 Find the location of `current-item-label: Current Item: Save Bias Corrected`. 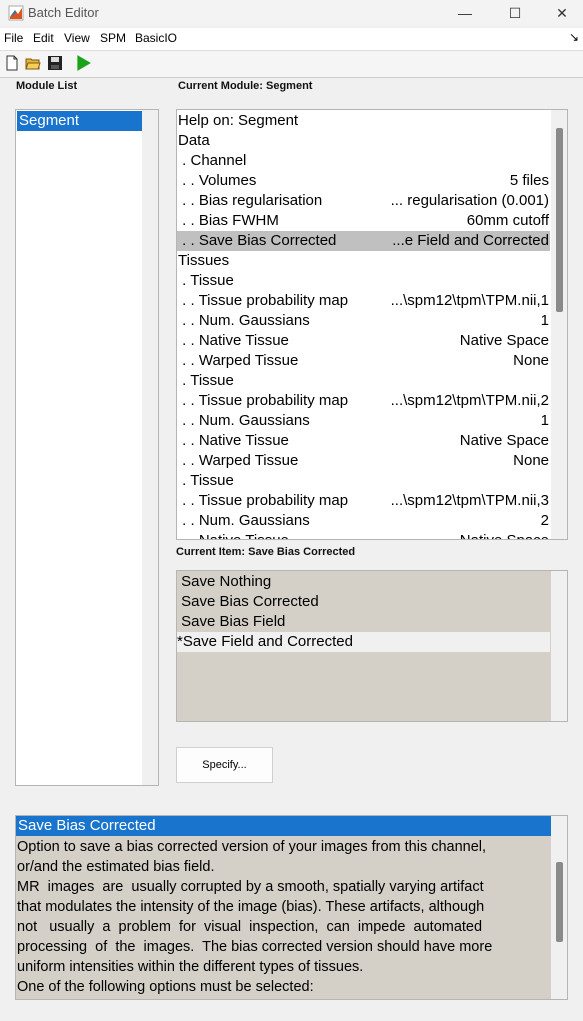

current-item-label: Current Item: Save Bias Corrected is located at coordinates (266, 552).